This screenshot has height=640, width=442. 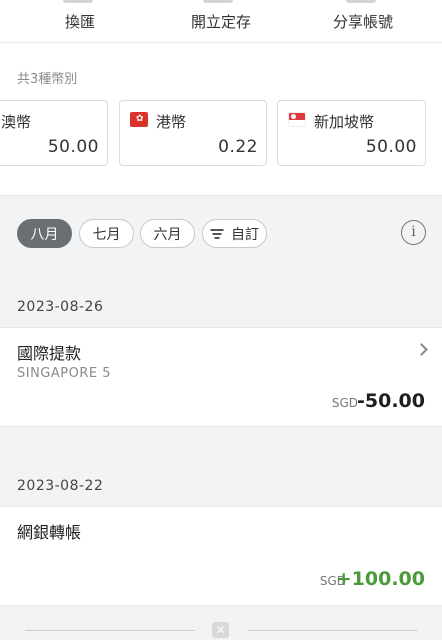 I want to click on transaction-amount: -50.00, so click(x=391, y=401).